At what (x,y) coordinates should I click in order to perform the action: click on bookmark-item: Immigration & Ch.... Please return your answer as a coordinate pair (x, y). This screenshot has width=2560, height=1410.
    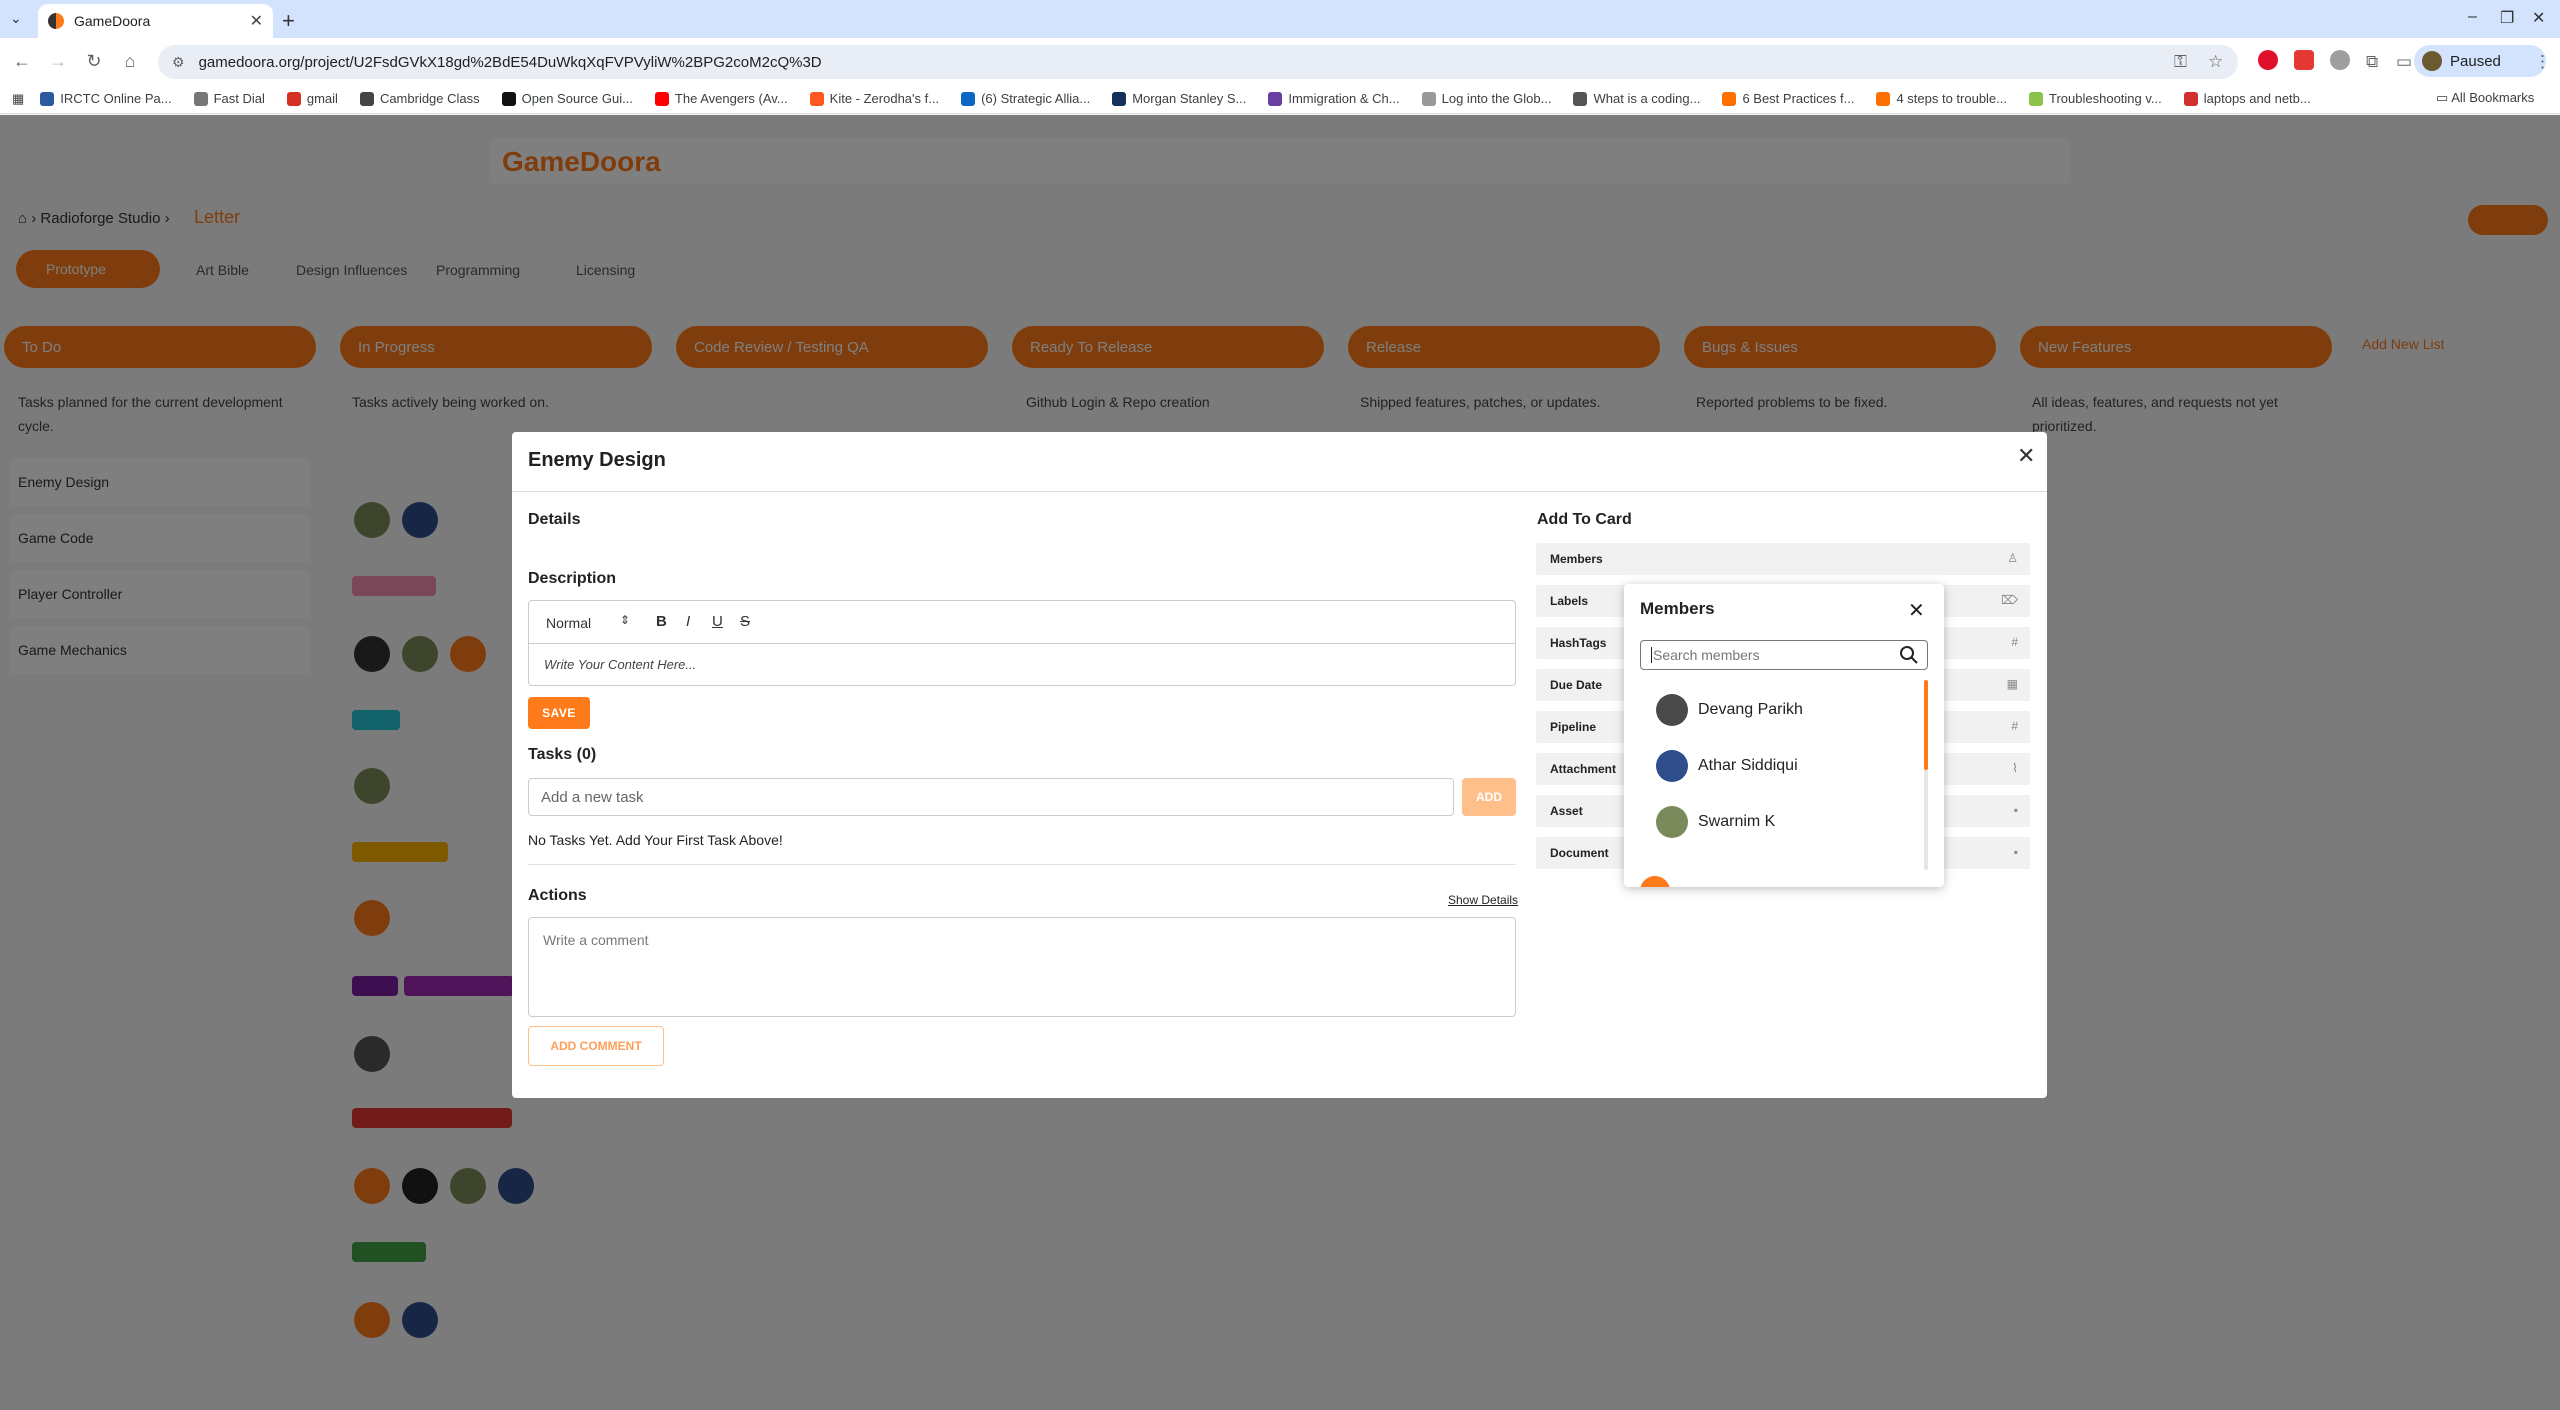
    Looking at the image, I should click on (1334, 98).